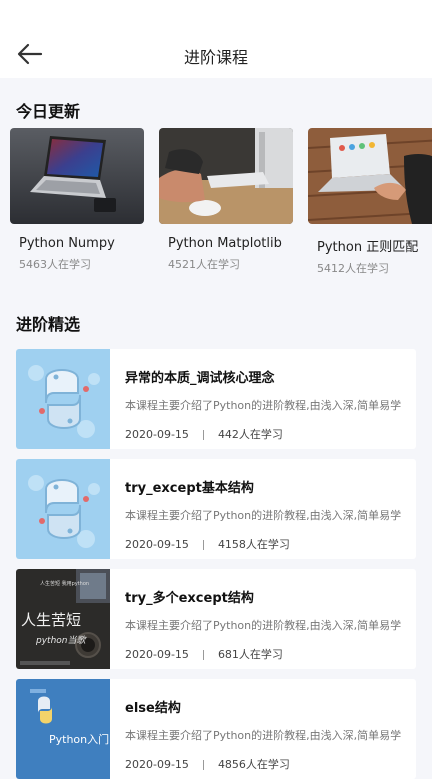 This screenshot has height=779, width=432. What do you see at coordinates (79, 739) in the screenshot?
I see `python-intro-text: Python入门` at bounding box center [79, 739].